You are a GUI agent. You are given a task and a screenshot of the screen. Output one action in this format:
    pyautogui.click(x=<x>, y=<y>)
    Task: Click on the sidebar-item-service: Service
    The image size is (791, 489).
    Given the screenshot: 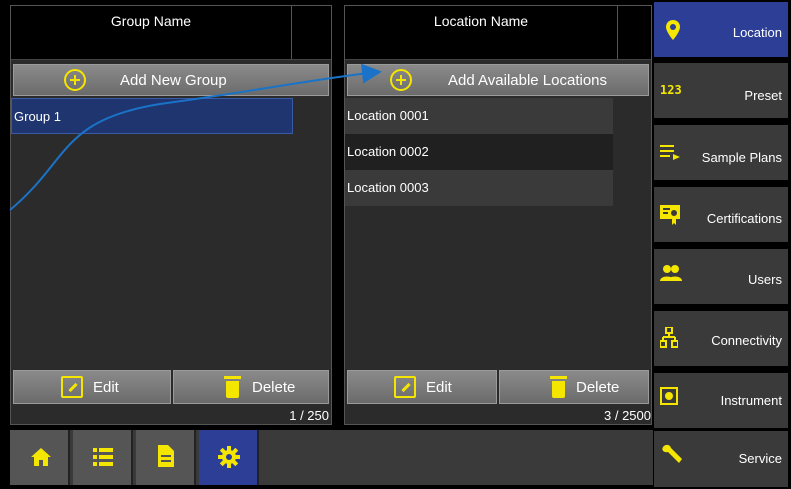 What is the action you would take?
    pyautogui.click(x=721, y=459)
    